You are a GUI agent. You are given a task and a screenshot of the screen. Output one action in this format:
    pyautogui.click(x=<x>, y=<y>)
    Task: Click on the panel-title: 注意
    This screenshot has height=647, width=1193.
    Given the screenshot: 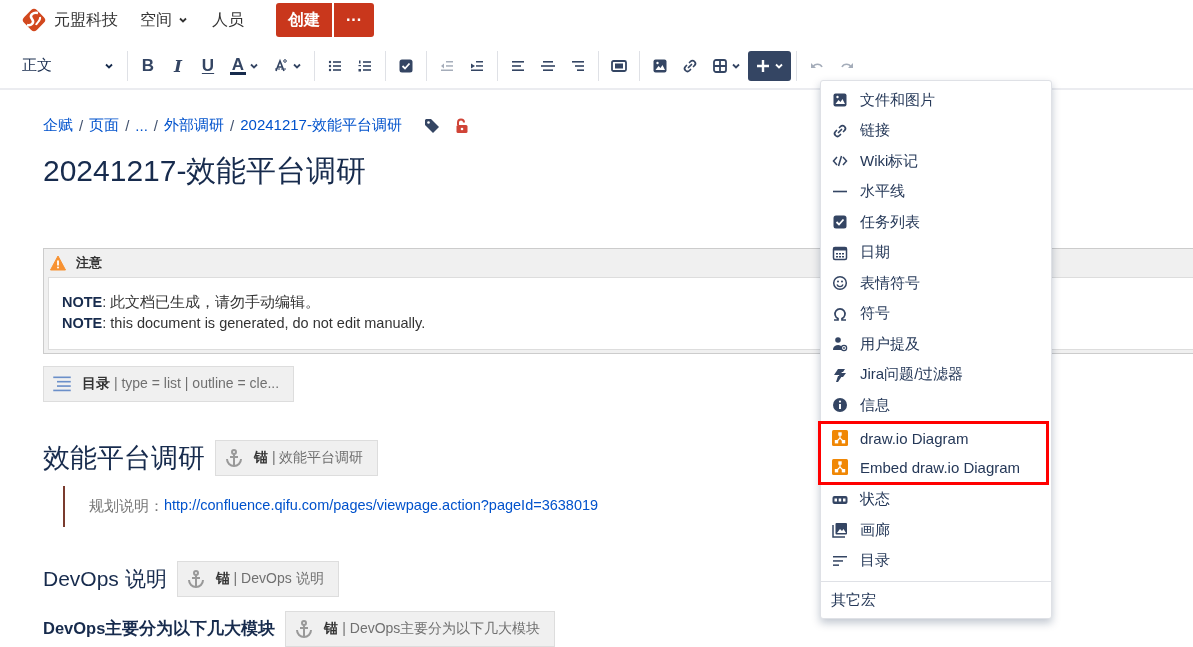 What is the action you would take?
    pyautogui.click(x=89, y=263)
    